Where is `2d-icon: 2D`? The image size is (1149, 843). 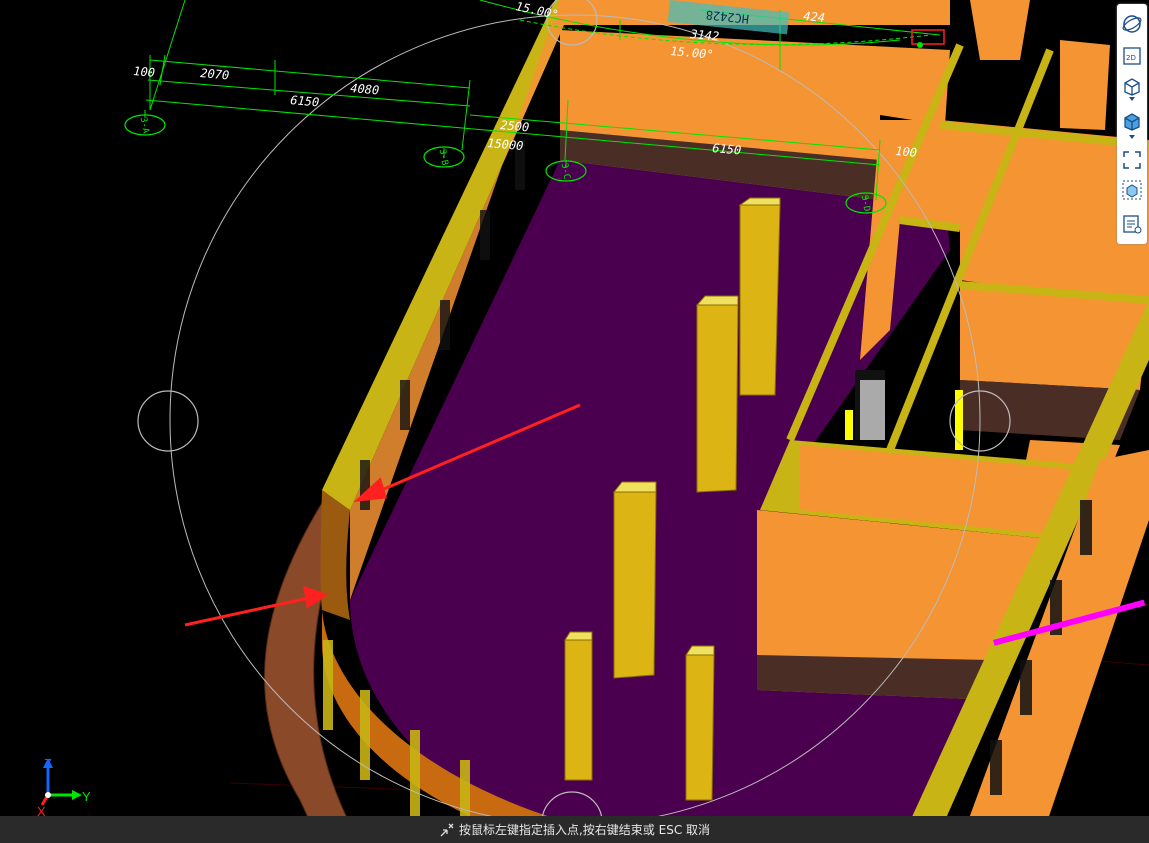
2d-icon: 2D is located at coordinates (1132, 56).